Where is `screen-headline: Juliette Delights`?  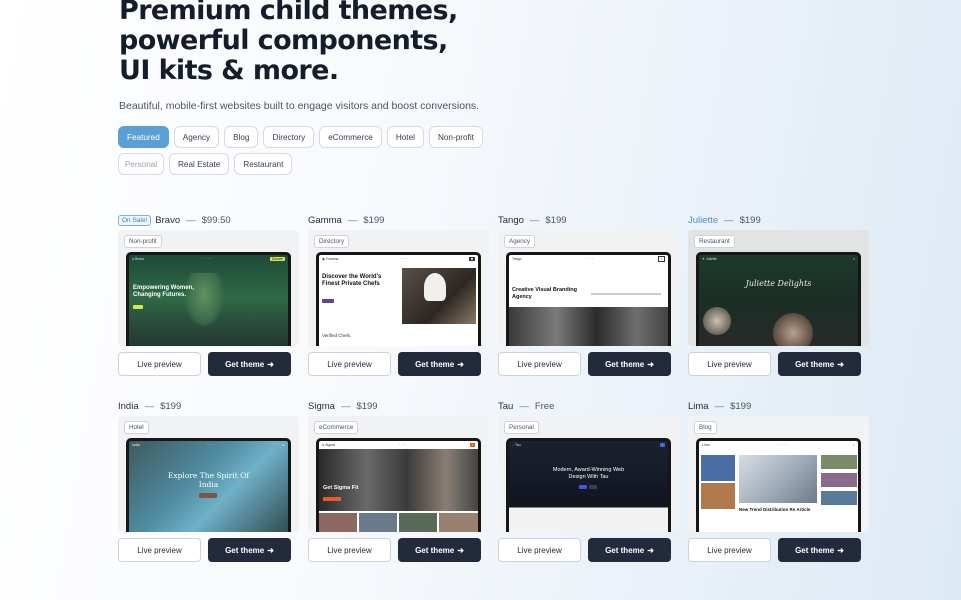 screen-headline: Juliette Delights is located at coordinates (778, 283).